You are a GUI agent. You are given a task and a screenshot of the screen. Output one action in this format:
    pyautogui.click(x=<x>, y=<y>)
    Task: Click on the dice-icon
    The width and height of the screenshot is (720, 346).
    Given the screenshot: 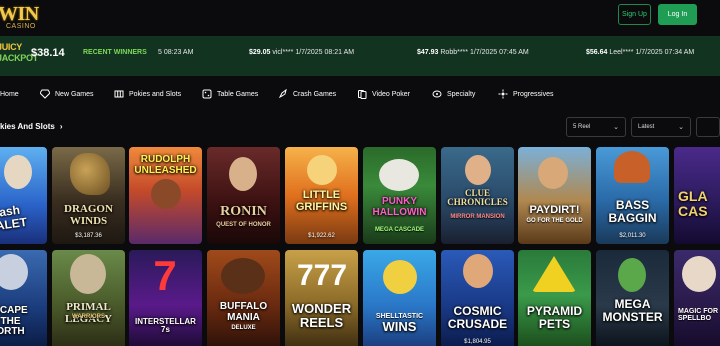 What is the action you would take?
    pyautogui.click(x=207, y=94)
    